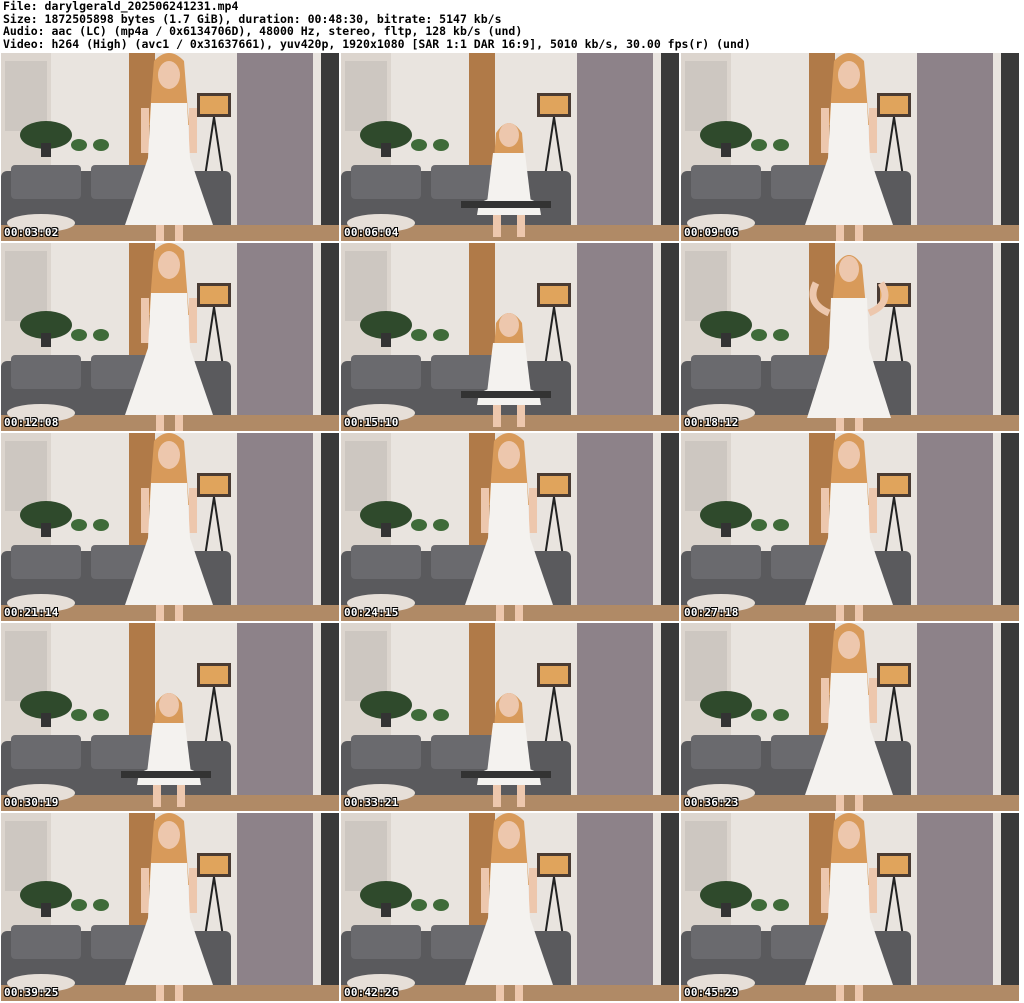 The width and height of the screenshot is (1024, 1003). I want to click on video-thumbnail: 00:45:29, so click(850, 907).